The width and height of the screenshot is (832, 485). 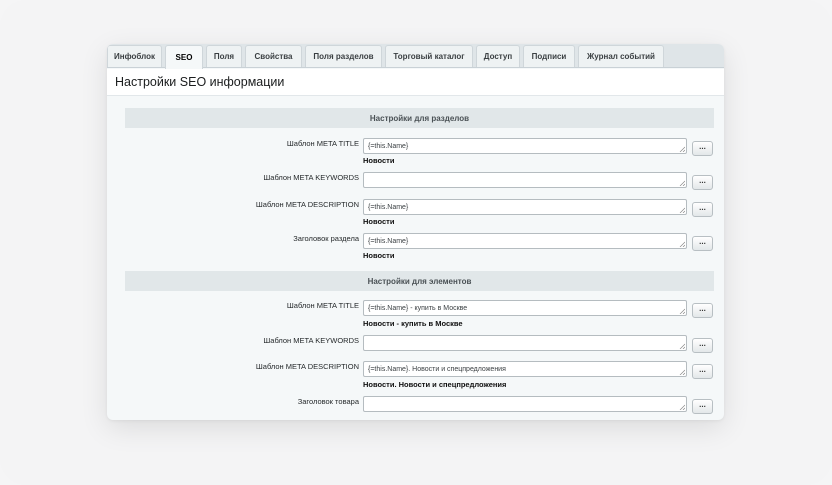 What do you see at coordinates (525, 369) in the screenshot?
I see `element-meta-description-input: {=this.Name}. Новости и спецпредложения` at bounding box center [525, 369].